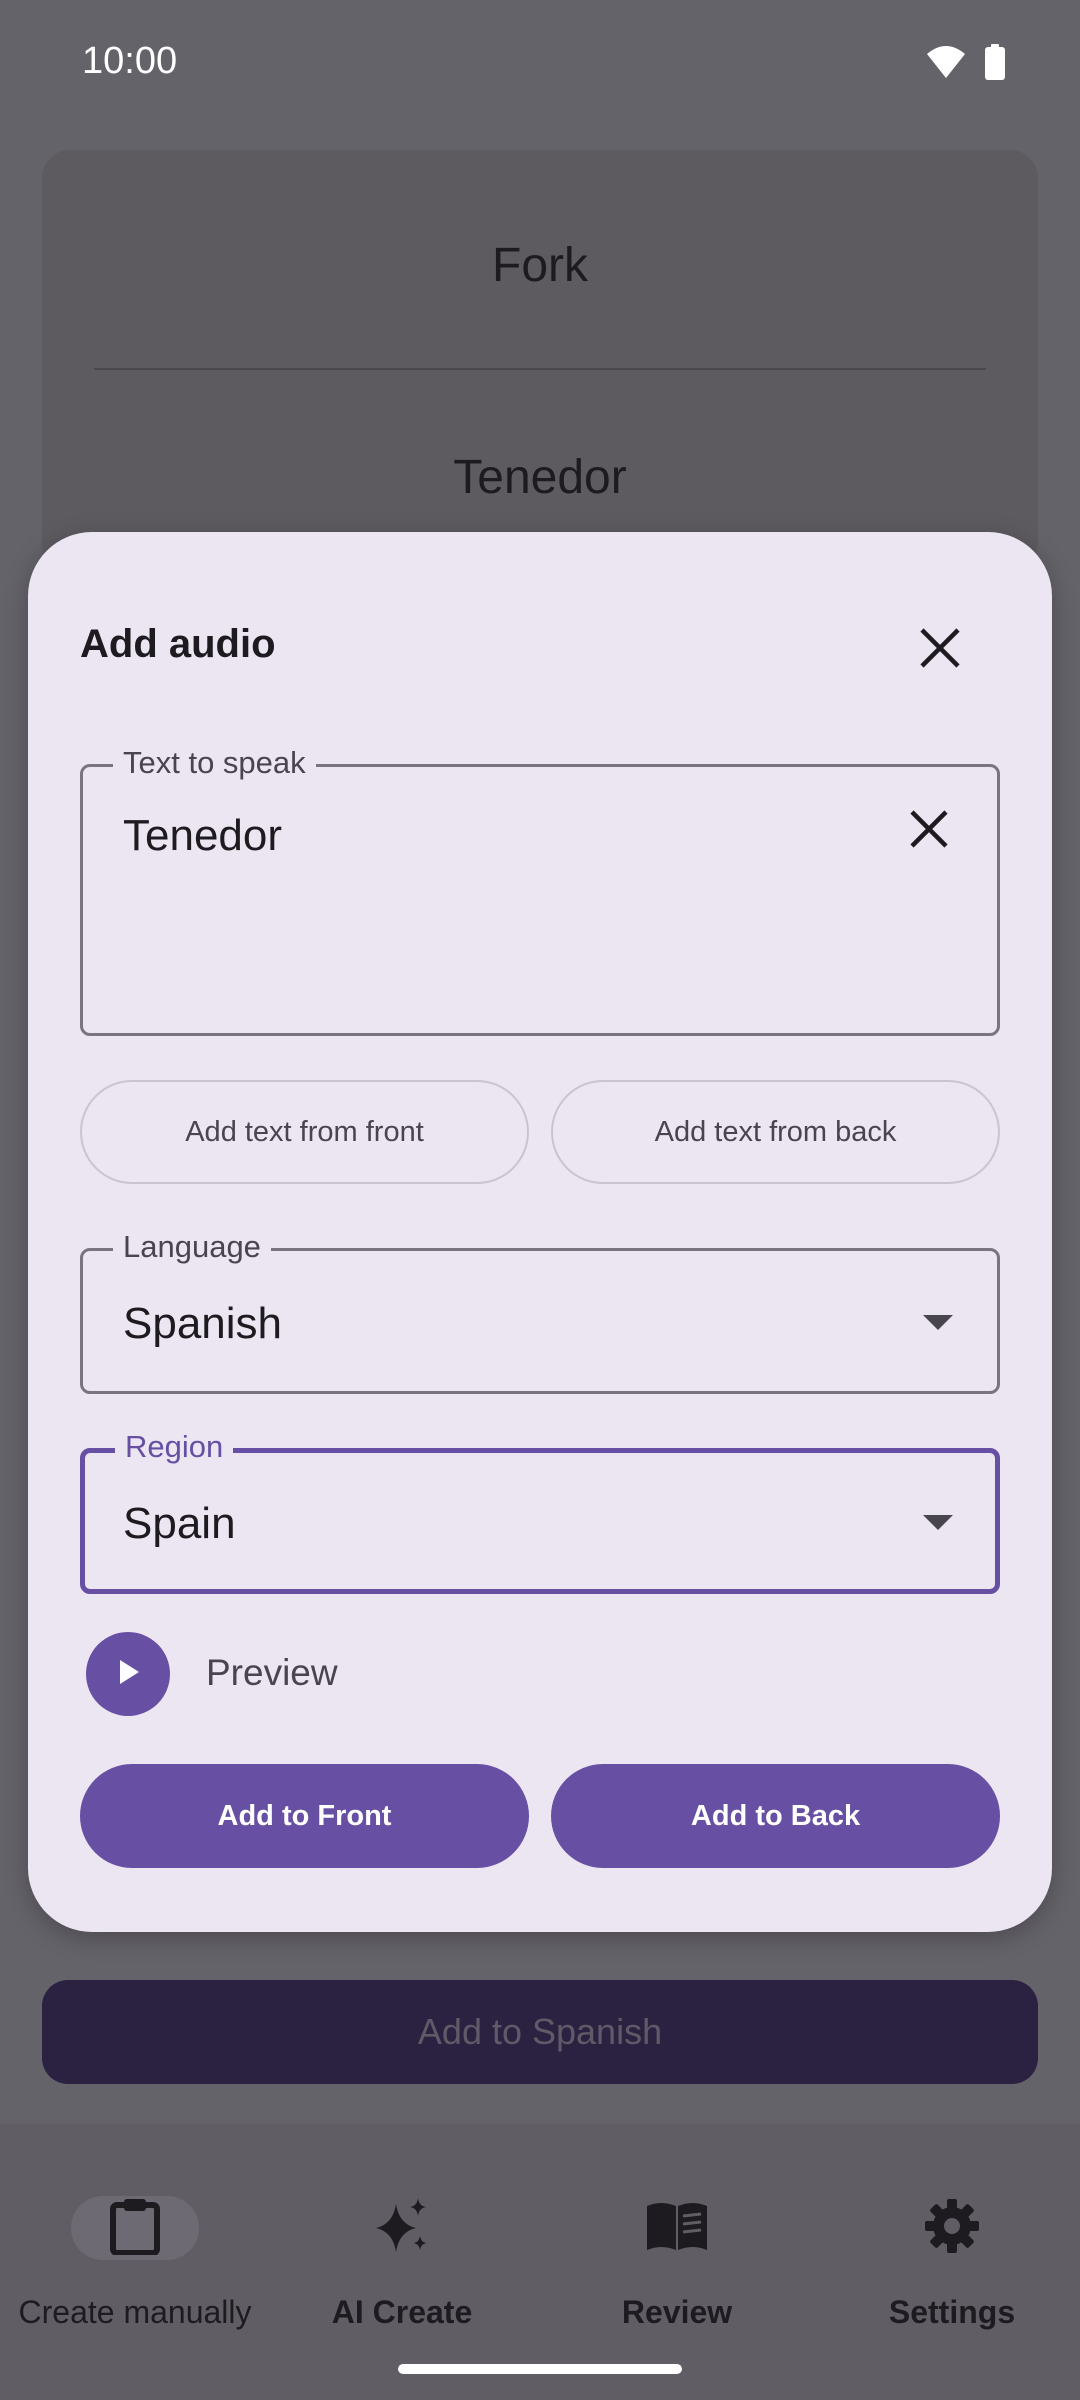 This screenshot has height=2400, width=1080. What do you see at coordinates (952, 2228) in the screenshot?
I see `gear-icon` at bounding box center [952, 2228].